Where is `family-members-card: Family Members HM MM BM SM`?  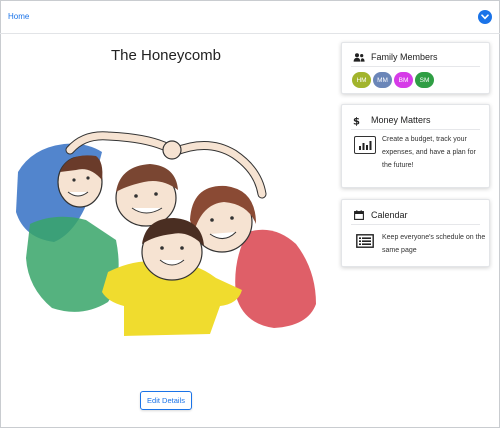 family-members-card: Family Members HM MM BM SM is located at coordinates (415, 68).